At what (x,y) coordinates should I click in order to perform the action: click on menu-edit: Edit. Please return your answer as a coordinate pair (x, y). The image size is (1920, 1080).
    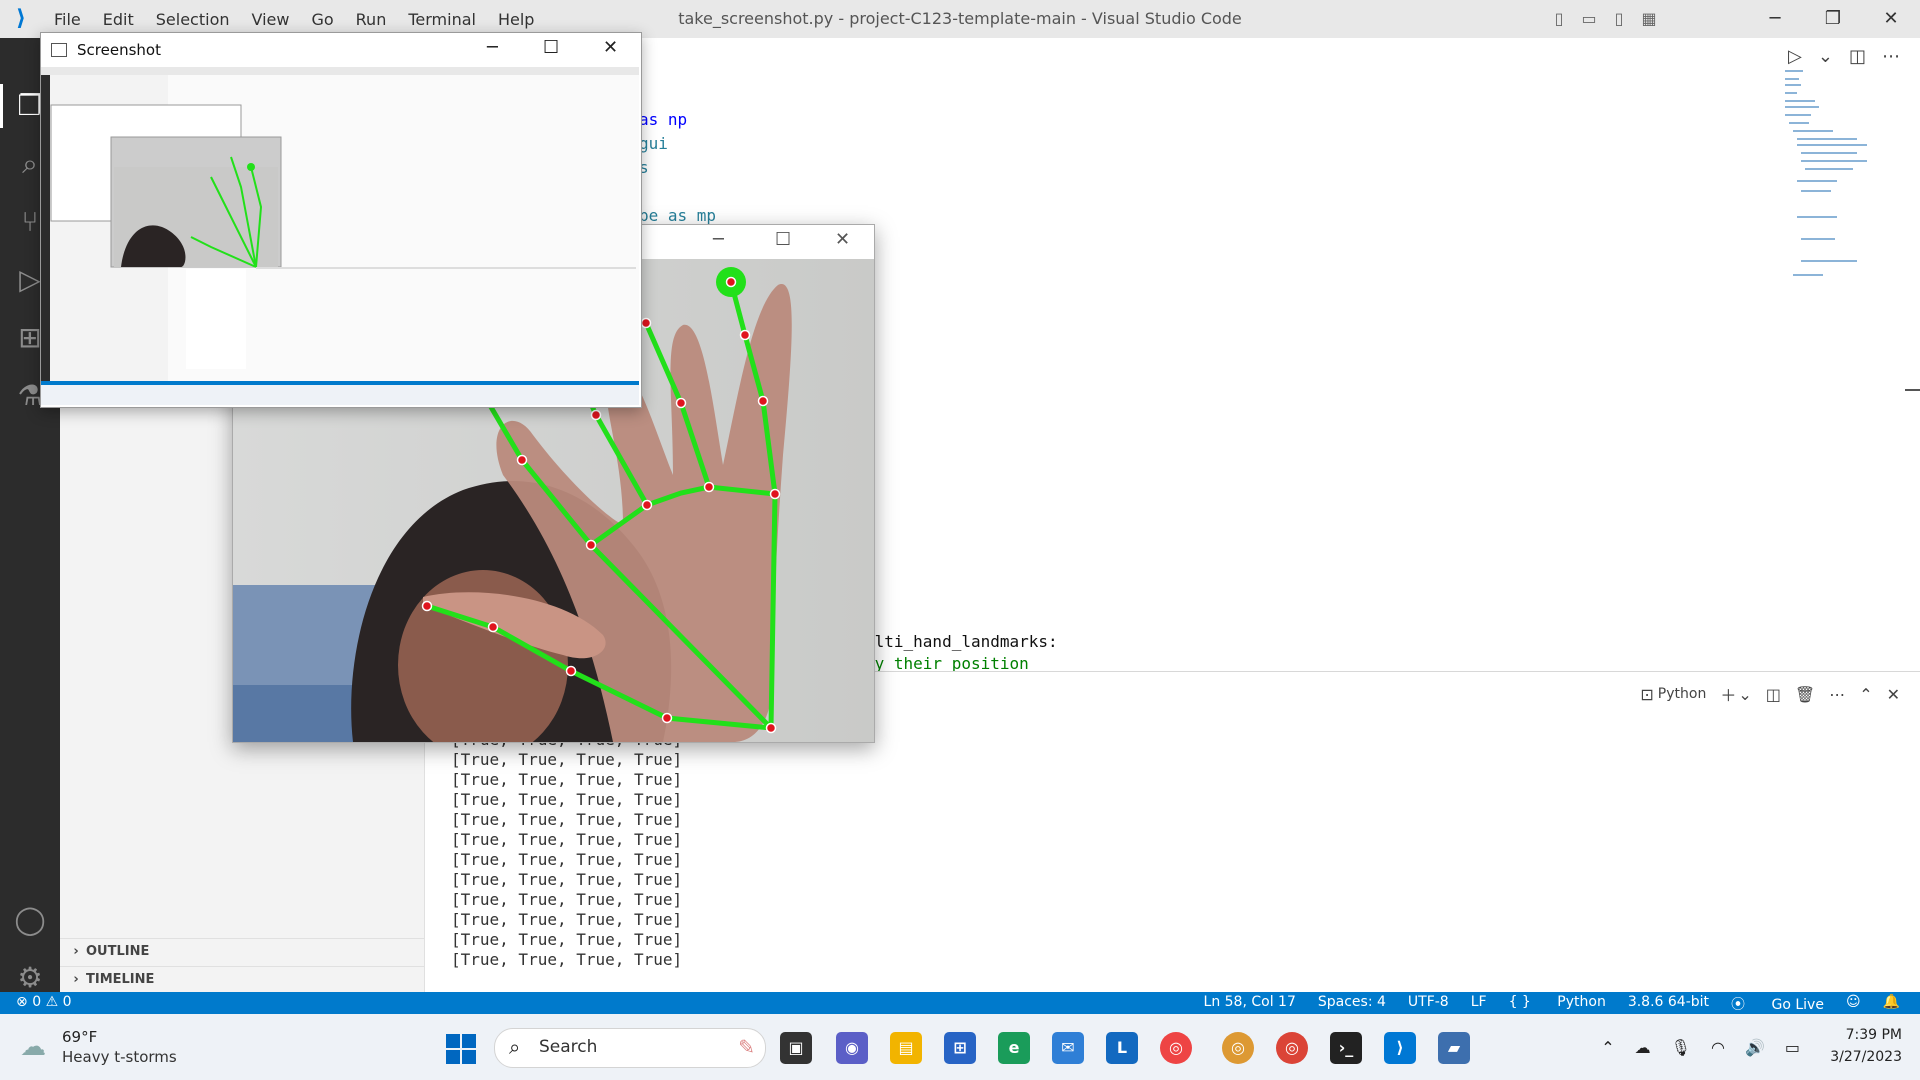
    Looking at the image, I should click on (118, 19).